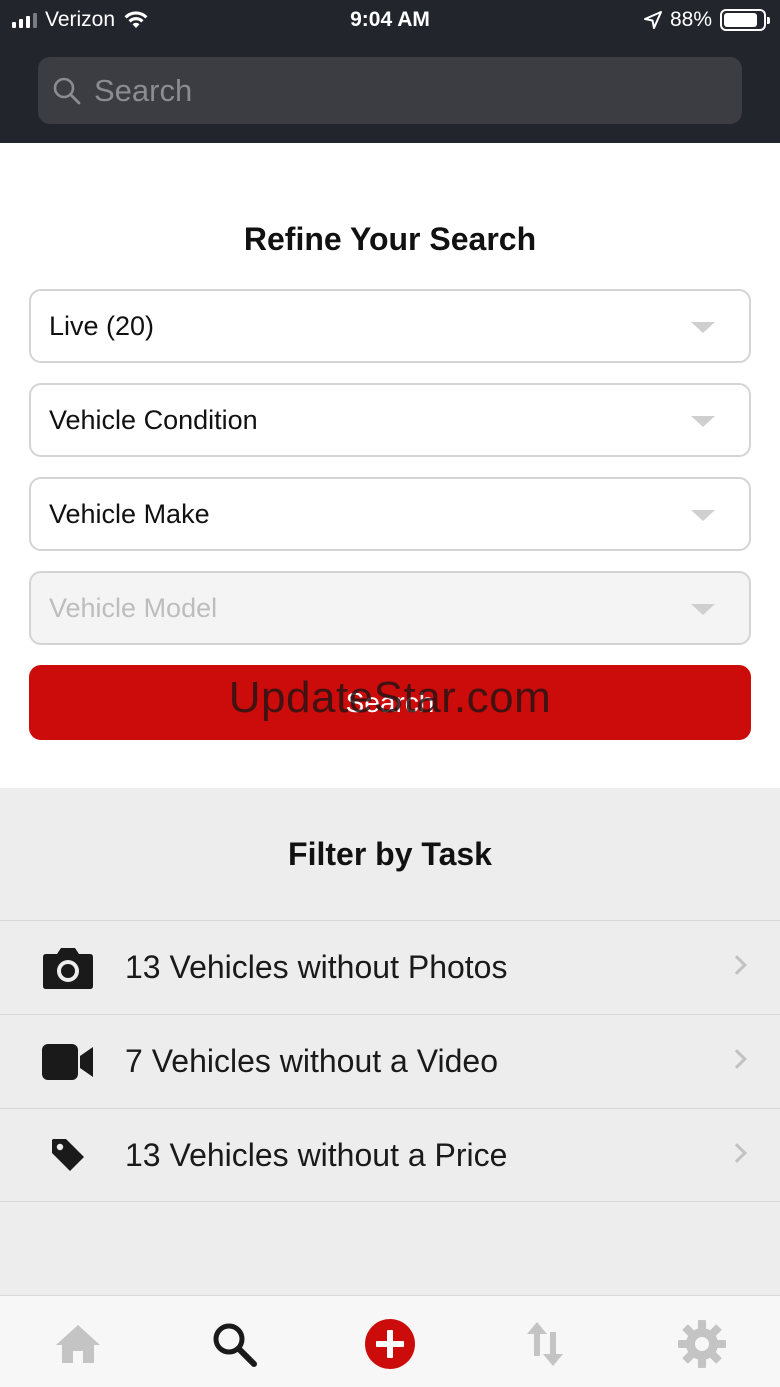 The image size is (780, 1387). I want to click on tab-add, so click(390, 1344).